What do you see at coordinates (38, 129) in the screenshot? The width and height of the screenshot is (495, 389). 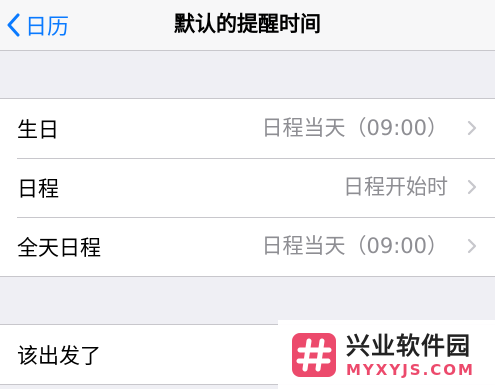 I see `row-label: 生日` at bounding box center [38, 129].